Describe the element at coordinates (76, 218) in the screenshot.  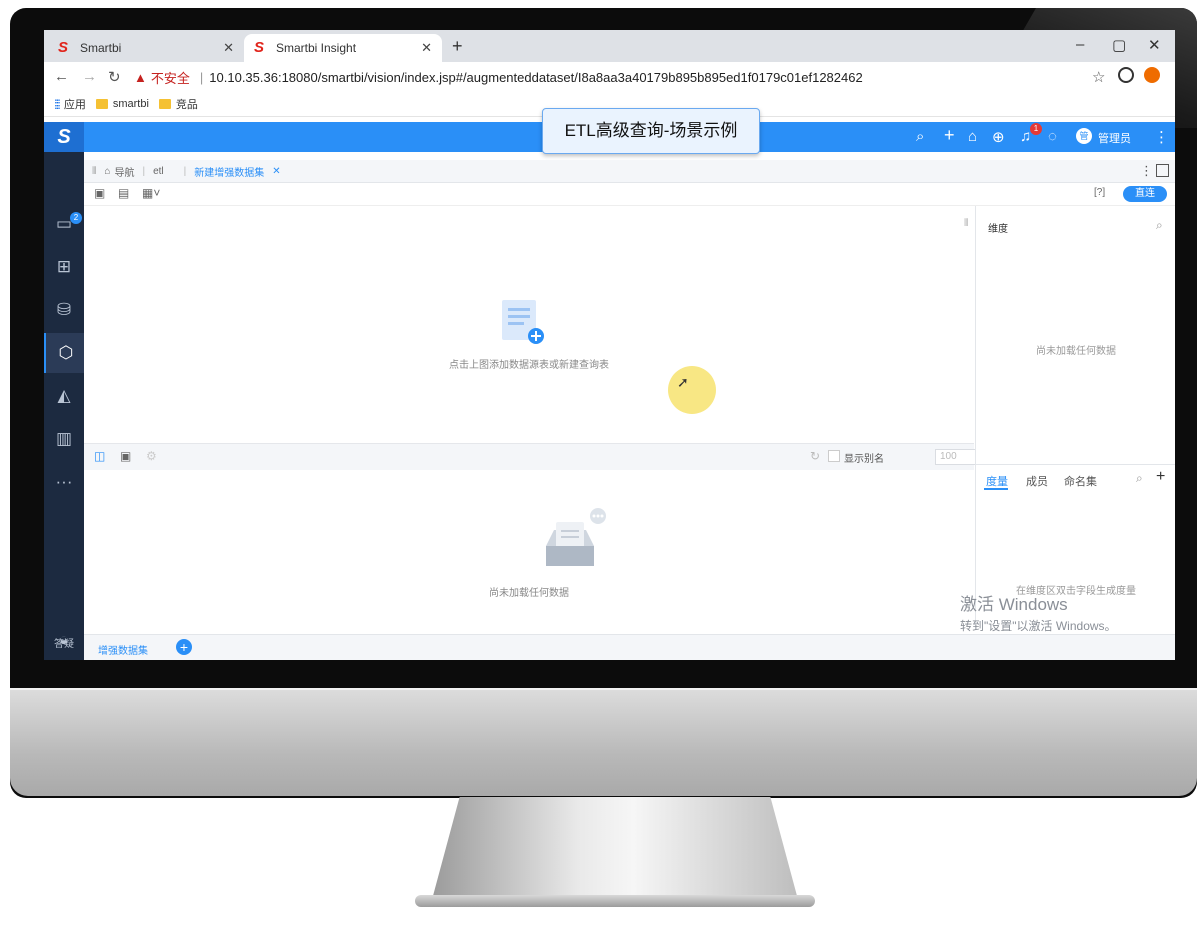
I see `dataset-count-badge: 2` at that location.